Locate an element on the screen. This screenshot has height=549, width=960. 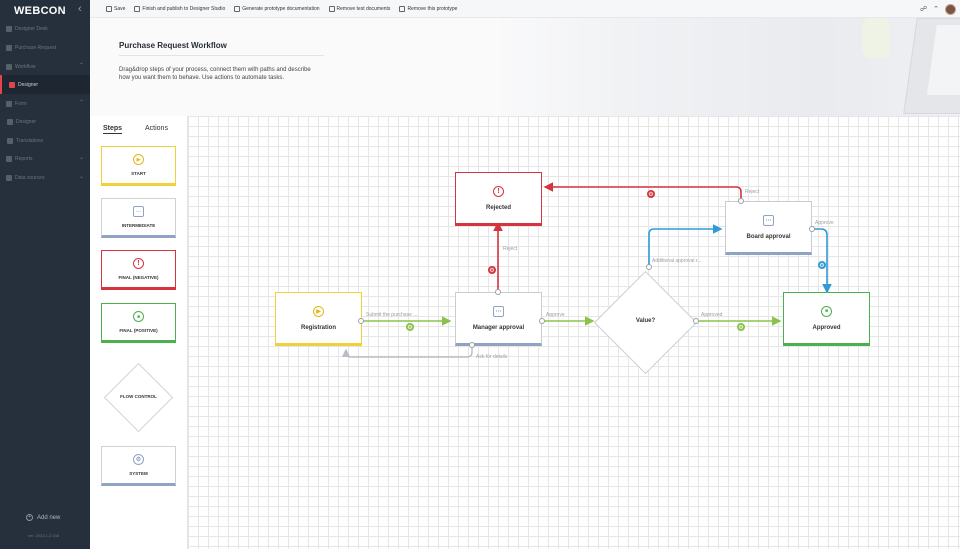
sidebar-item-label: Purchase Request is located at coordinates (36, 47).